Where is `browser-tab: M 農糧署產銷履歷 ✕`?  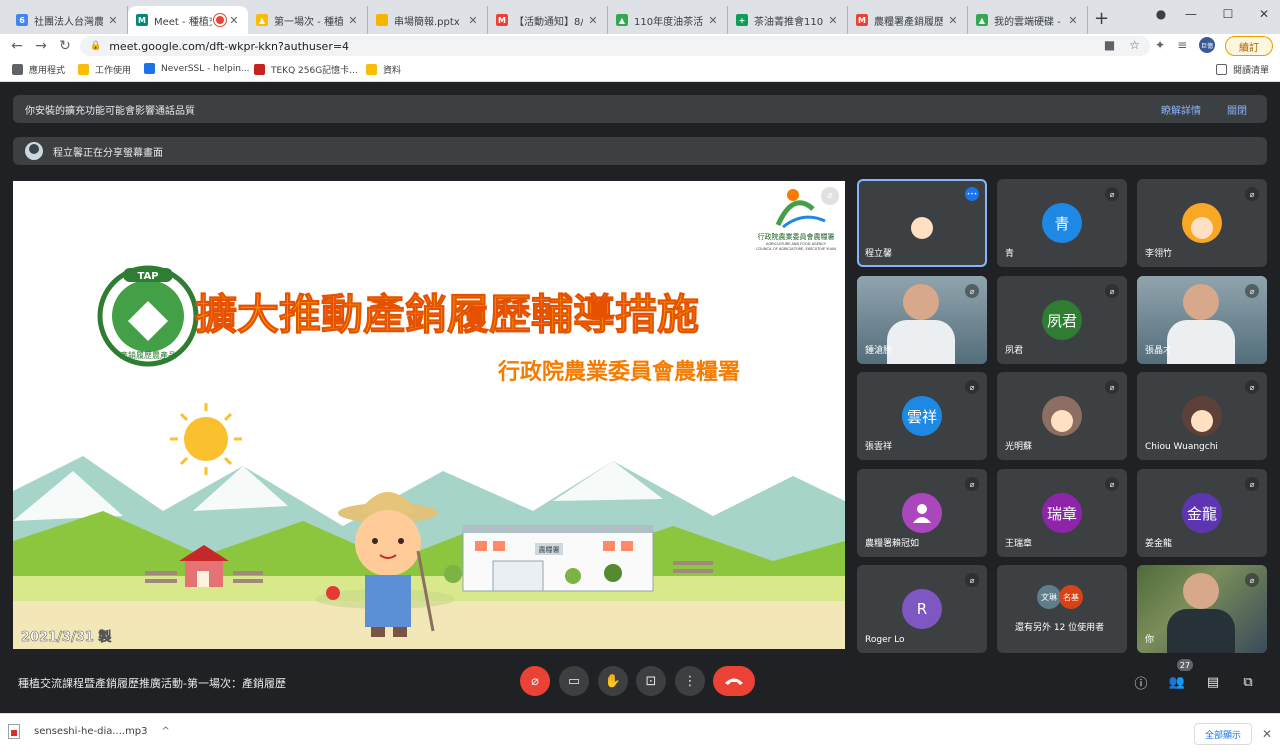 browser-tab: M 農糧署產銷履歷 ✕ is located at coordinates (908, 20).